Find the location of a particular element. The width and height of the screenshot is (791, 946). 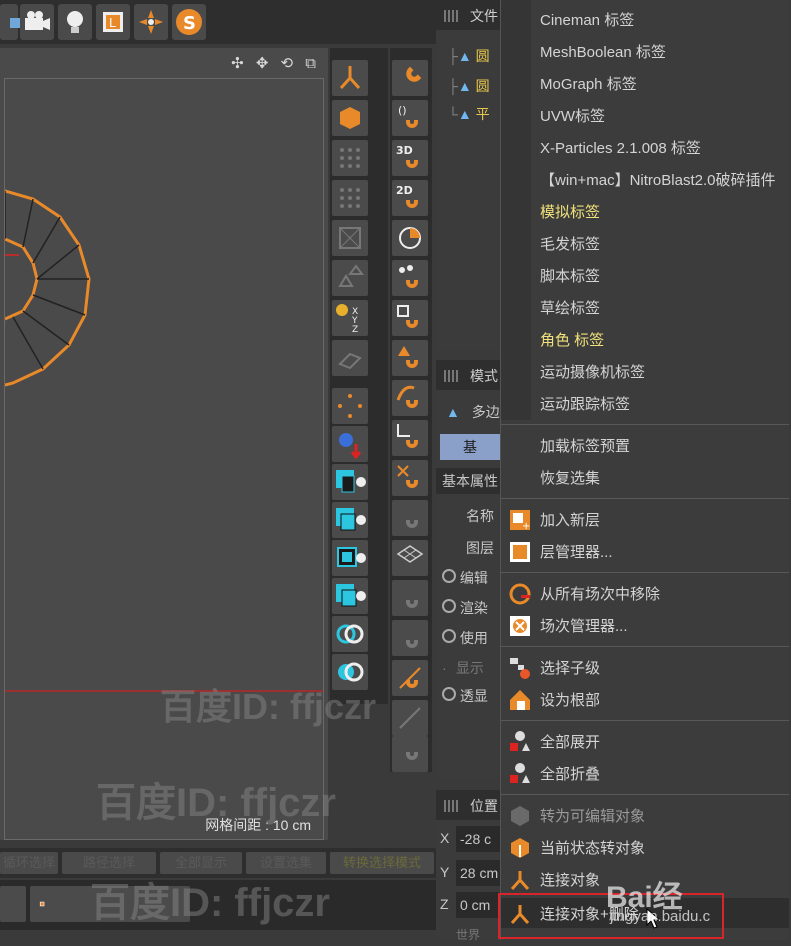

coordinate-system-dropdown: 世界 is located at coordinates (468, 934).